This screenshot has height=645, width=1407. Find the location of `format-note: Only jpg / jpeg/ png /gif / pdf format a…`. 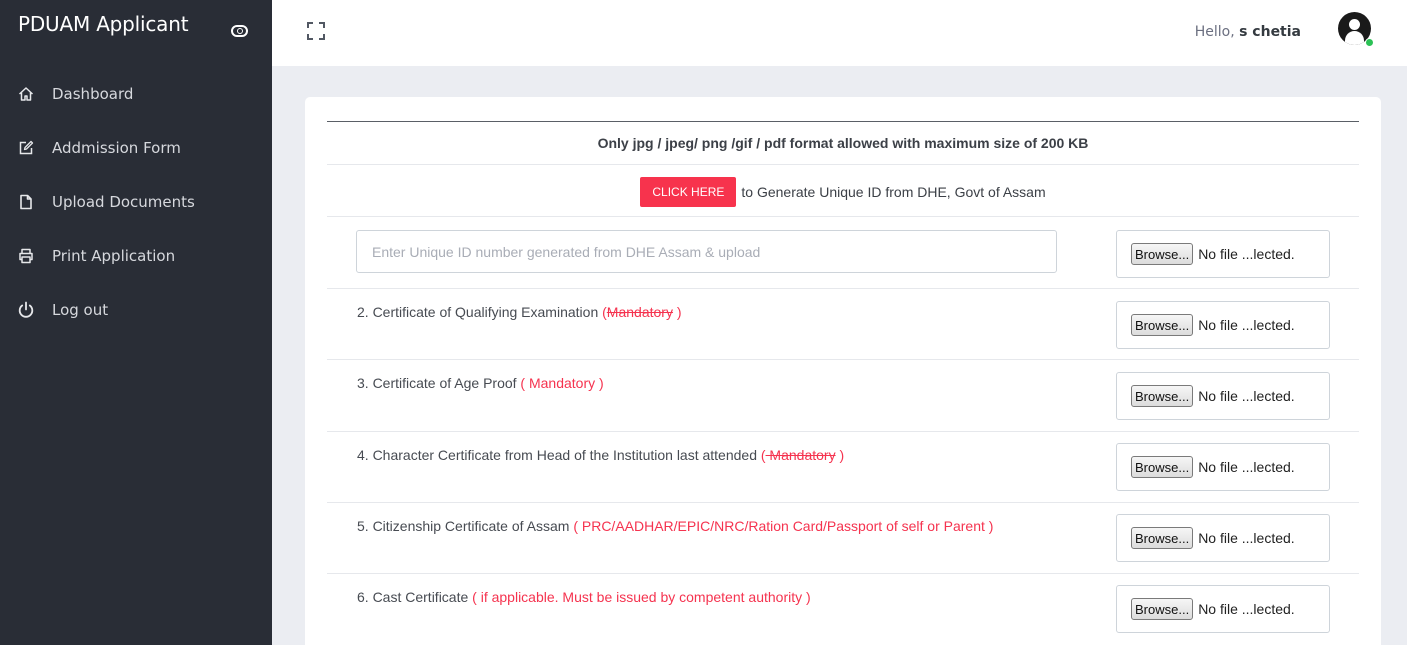

format-note: Only jpg / jpeg/ png /gif / pdf format a… is located at coordinates (843, 143).